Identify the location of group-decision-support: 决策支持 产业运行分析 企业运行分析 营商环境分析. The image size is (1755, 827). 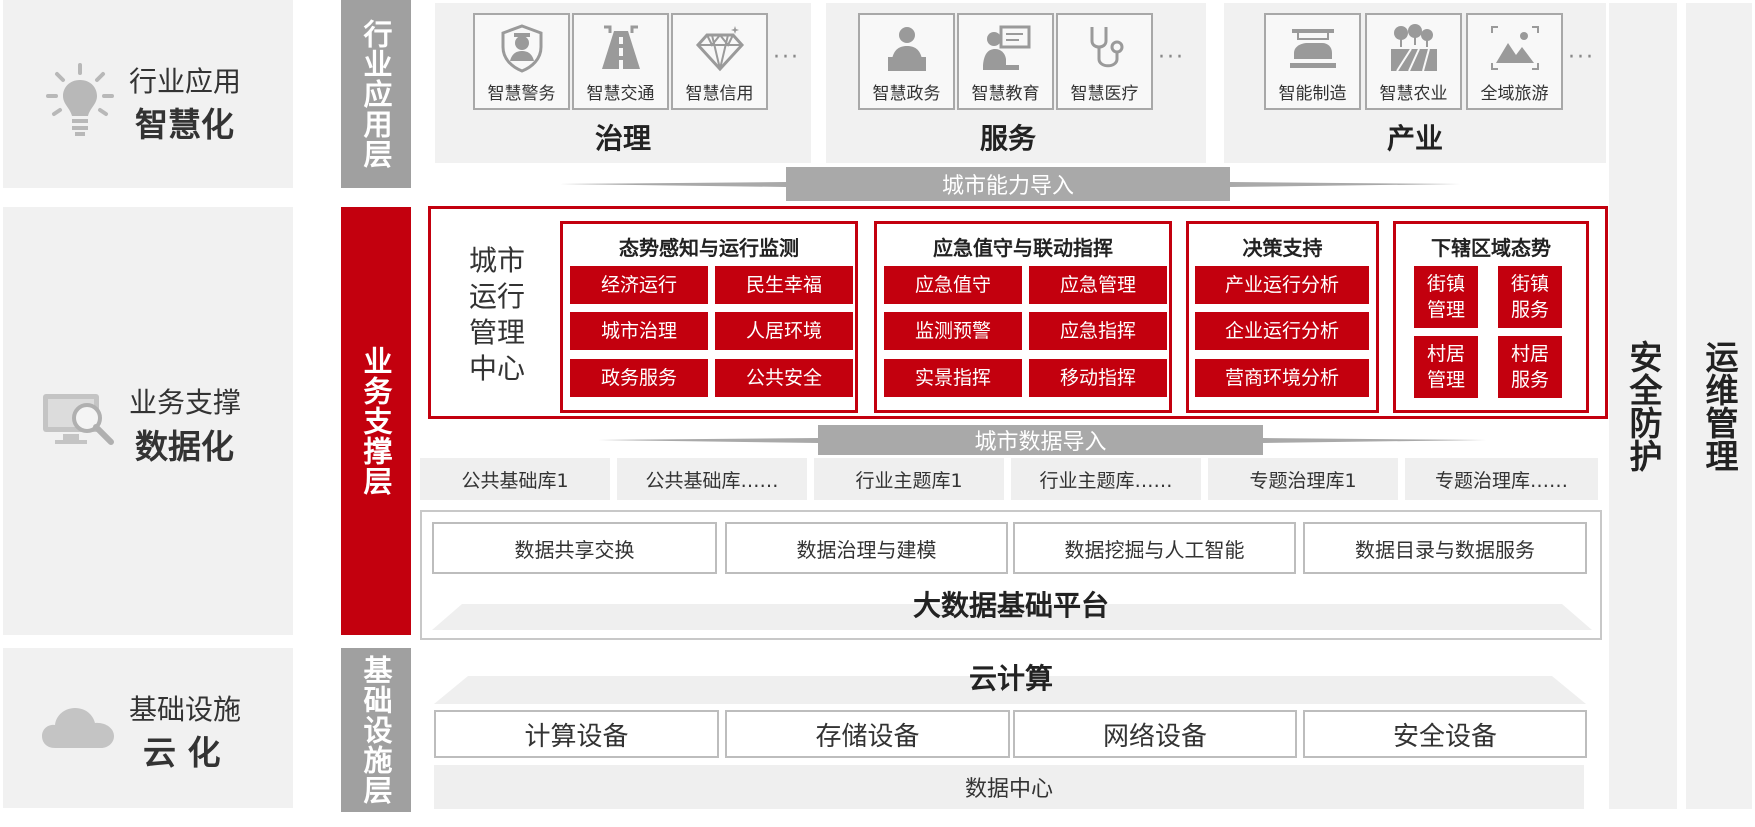
(1282, 317).